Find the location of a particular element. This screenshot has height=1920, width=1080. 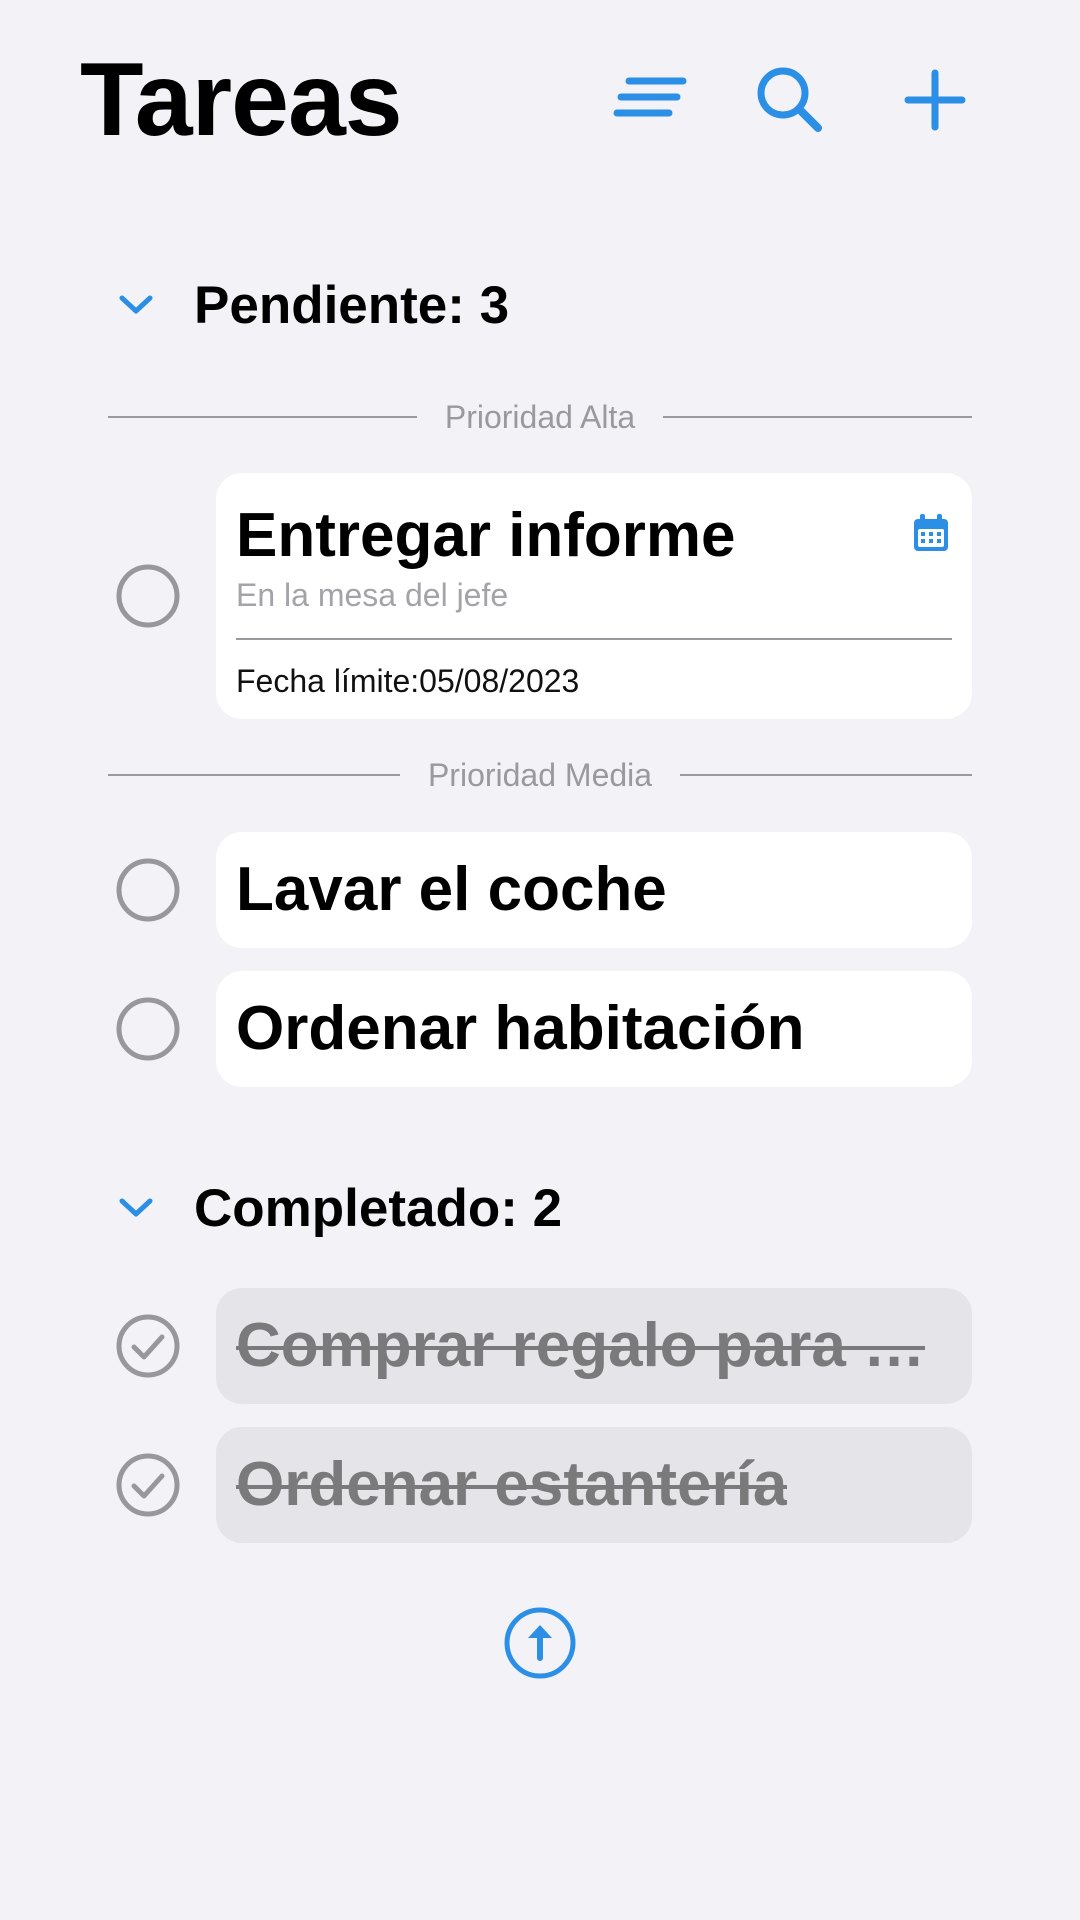

section-title-completed: Completado: 2 is located at coordinates (378, 1208).